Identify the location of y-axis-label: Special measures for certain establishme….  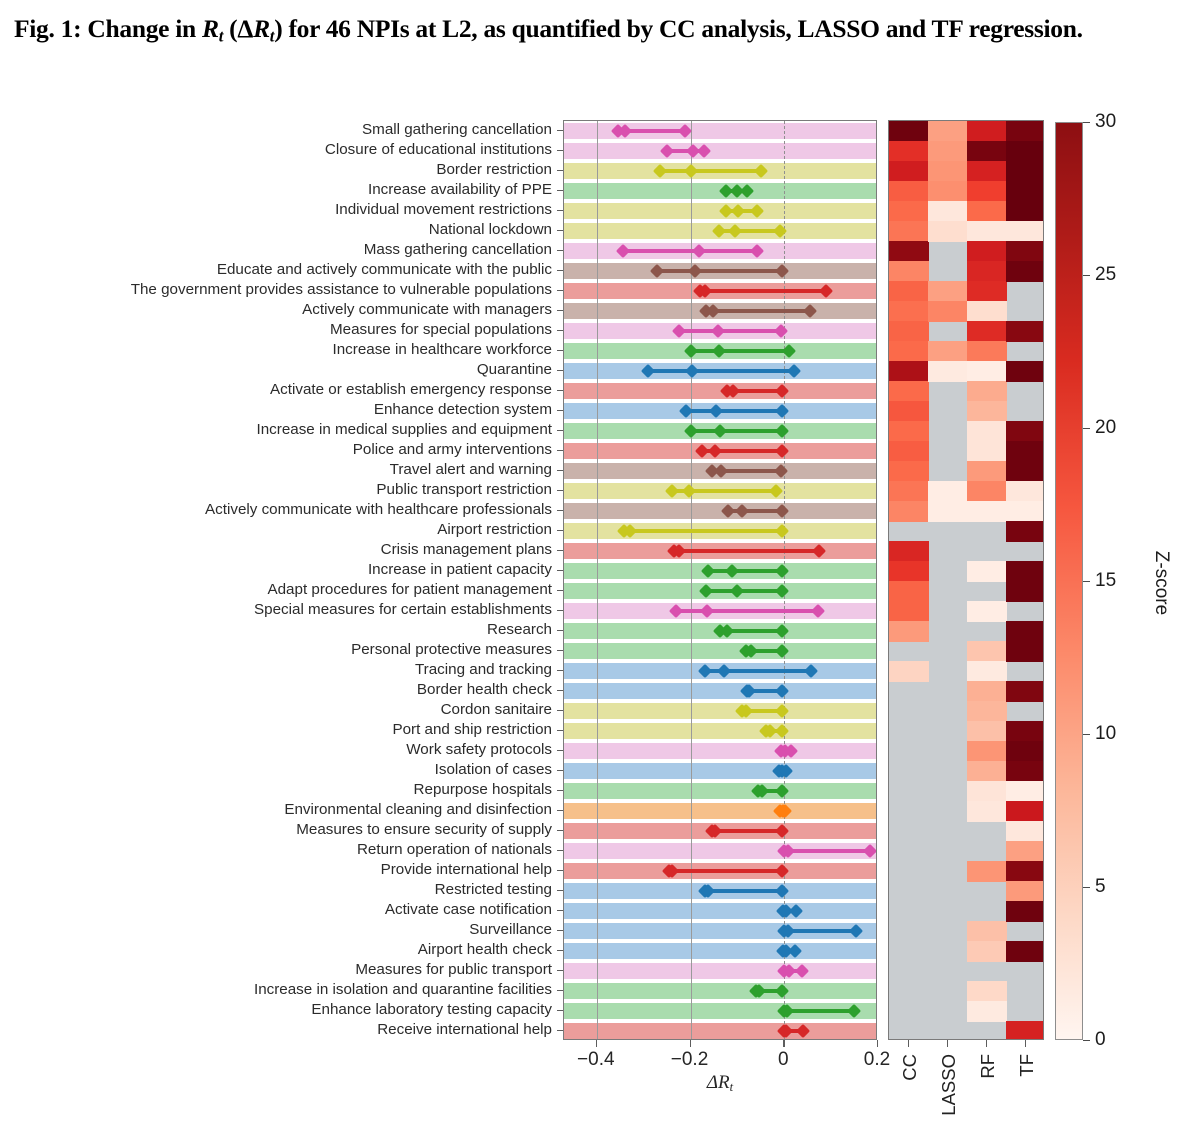
(403, 609).